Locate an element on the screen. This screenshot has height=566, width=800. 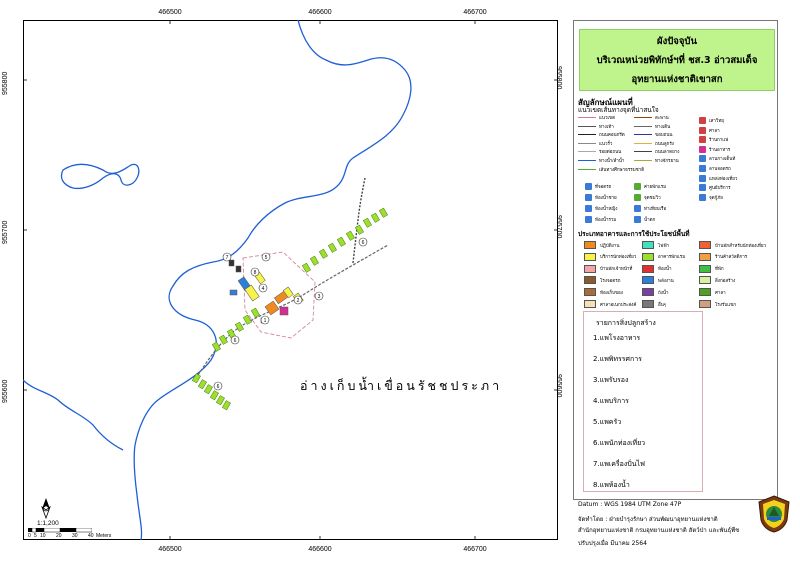
legend-line-label: ถนนลูกรัง is located at coordinates (664, 143).